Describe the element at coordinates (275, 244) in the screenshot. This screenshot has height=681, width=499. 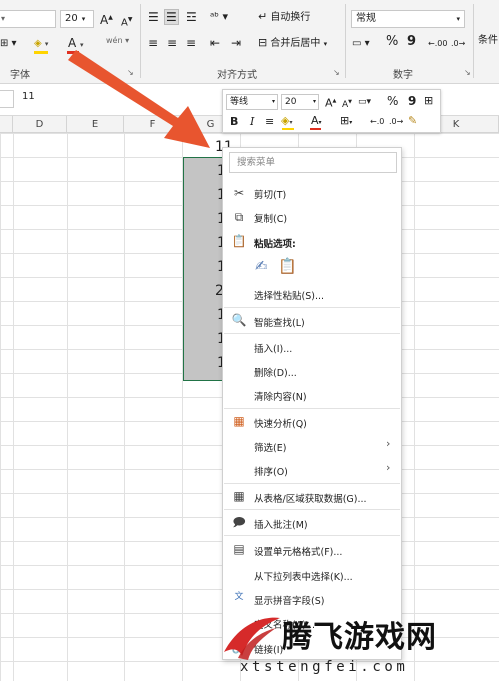
I see `menu-paste-options-label: 粘贴选项:` at that location.